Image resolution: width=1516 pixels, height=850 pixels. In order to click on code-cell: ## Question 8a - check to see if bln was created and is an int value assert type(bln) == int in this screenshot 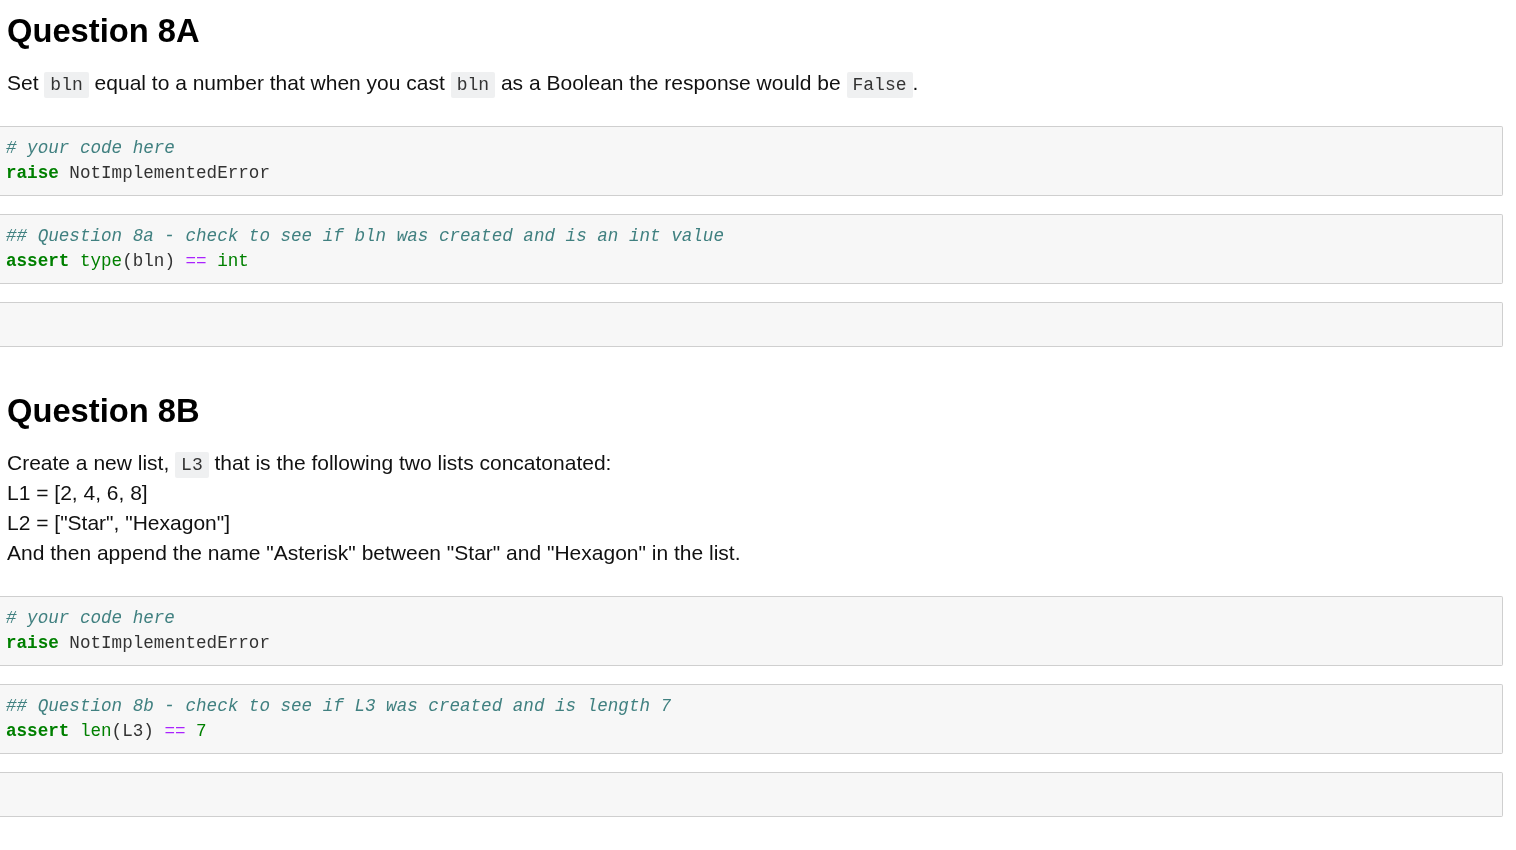, I will do `click(751, 249)`.